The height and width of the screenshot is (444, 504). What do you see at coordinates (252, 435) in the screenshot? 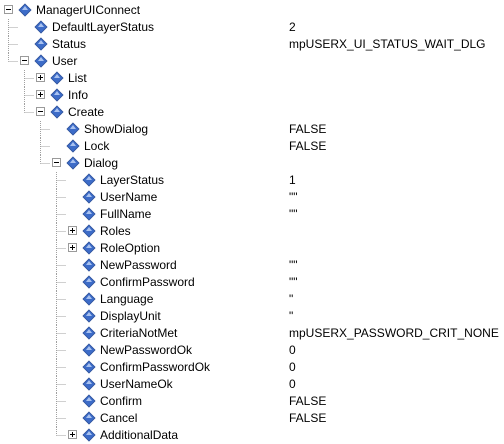
I see `tree-row-additionaldata: AdditionalData` at bounding box center [252, 435].